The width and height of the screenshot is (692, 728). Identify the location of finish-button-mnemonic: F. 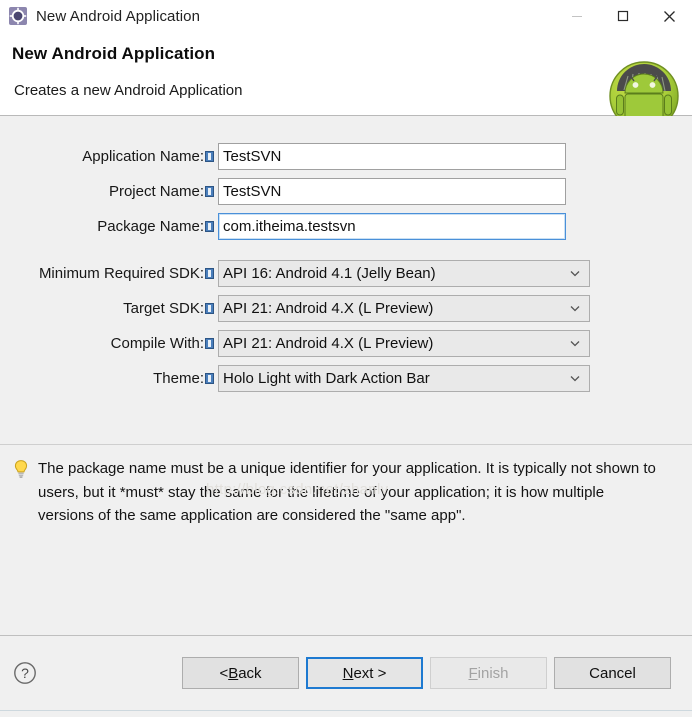
(473, 673).